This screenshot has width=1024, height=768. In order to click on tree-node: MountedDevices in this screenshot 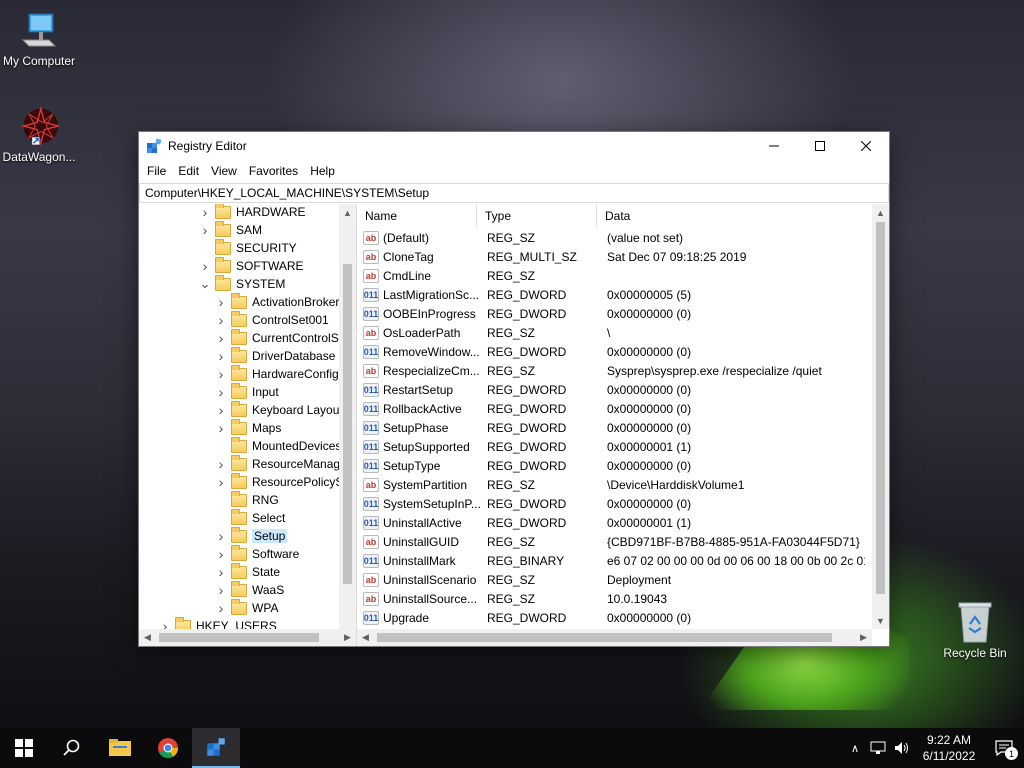, I will do `click(278, 445)`.